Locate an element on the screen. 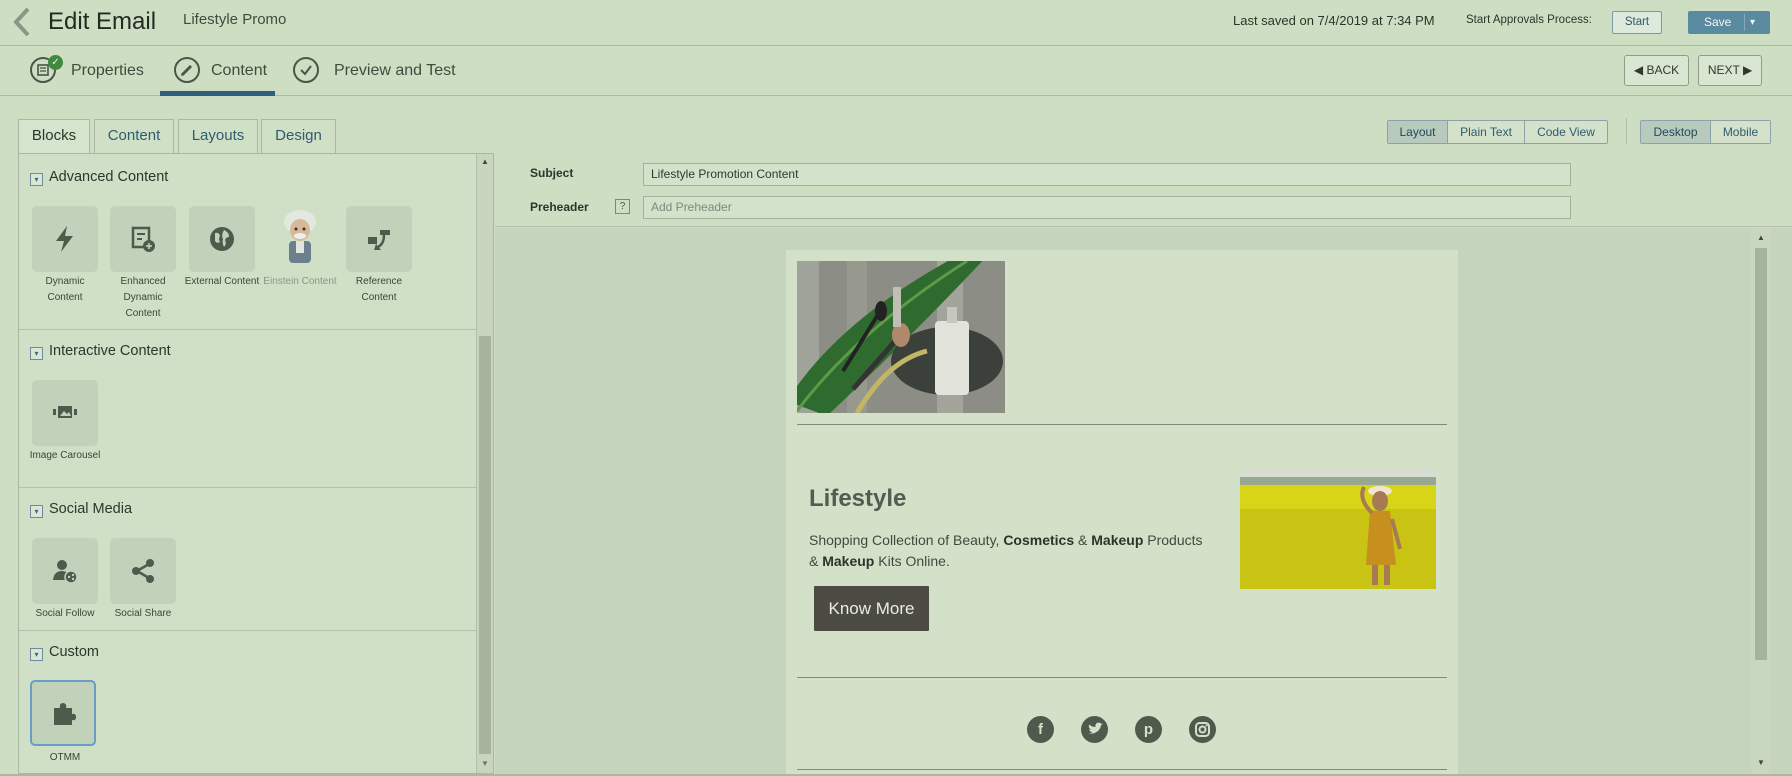  section-title: Interactive Content is located at coordinates (110, 351).